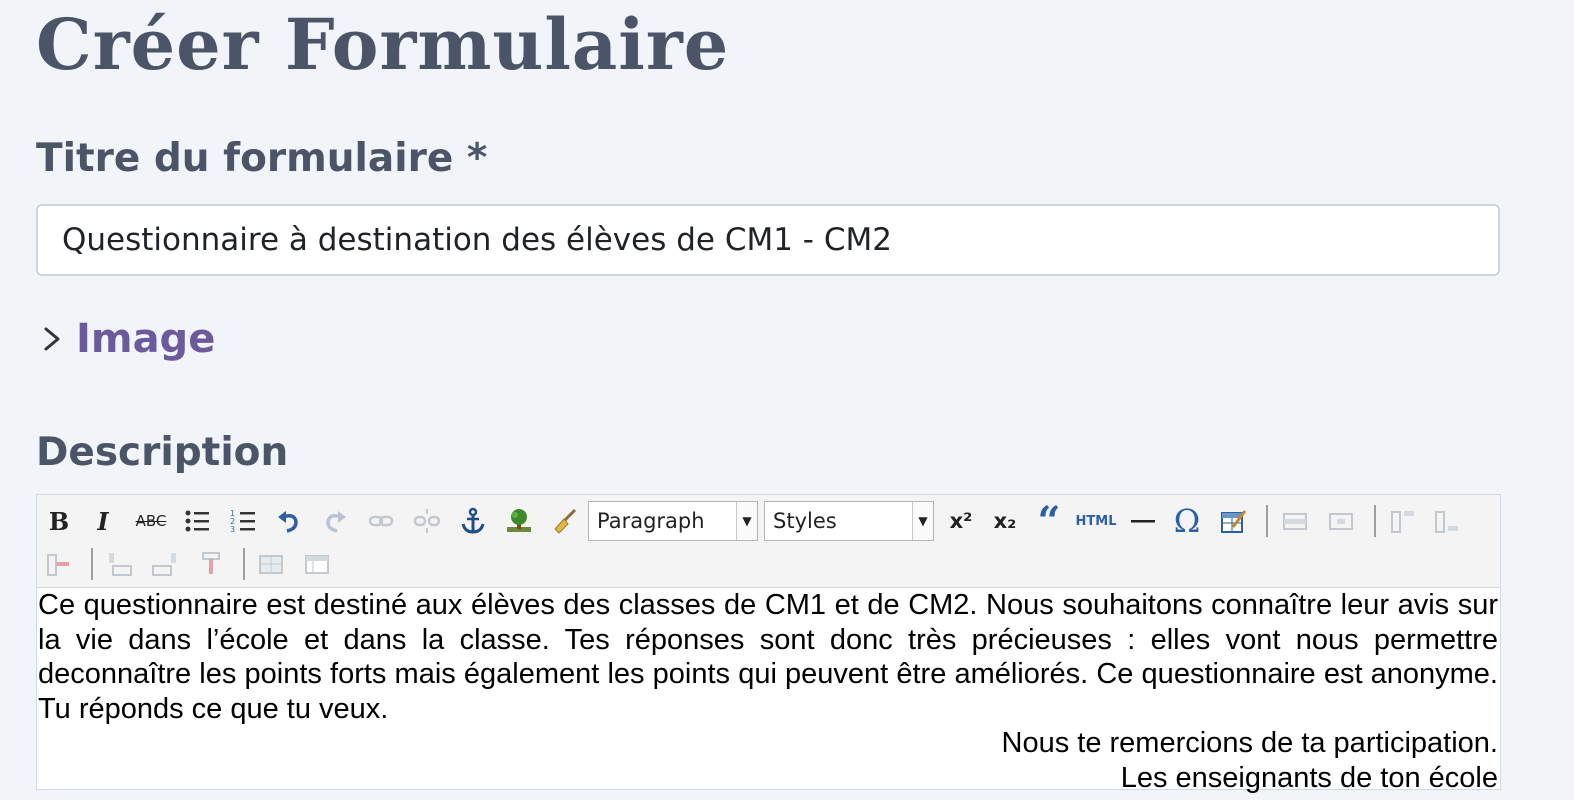 The image size is (1574, 800). I want to click on numbered-list-icon: 123, so click(242, 521).